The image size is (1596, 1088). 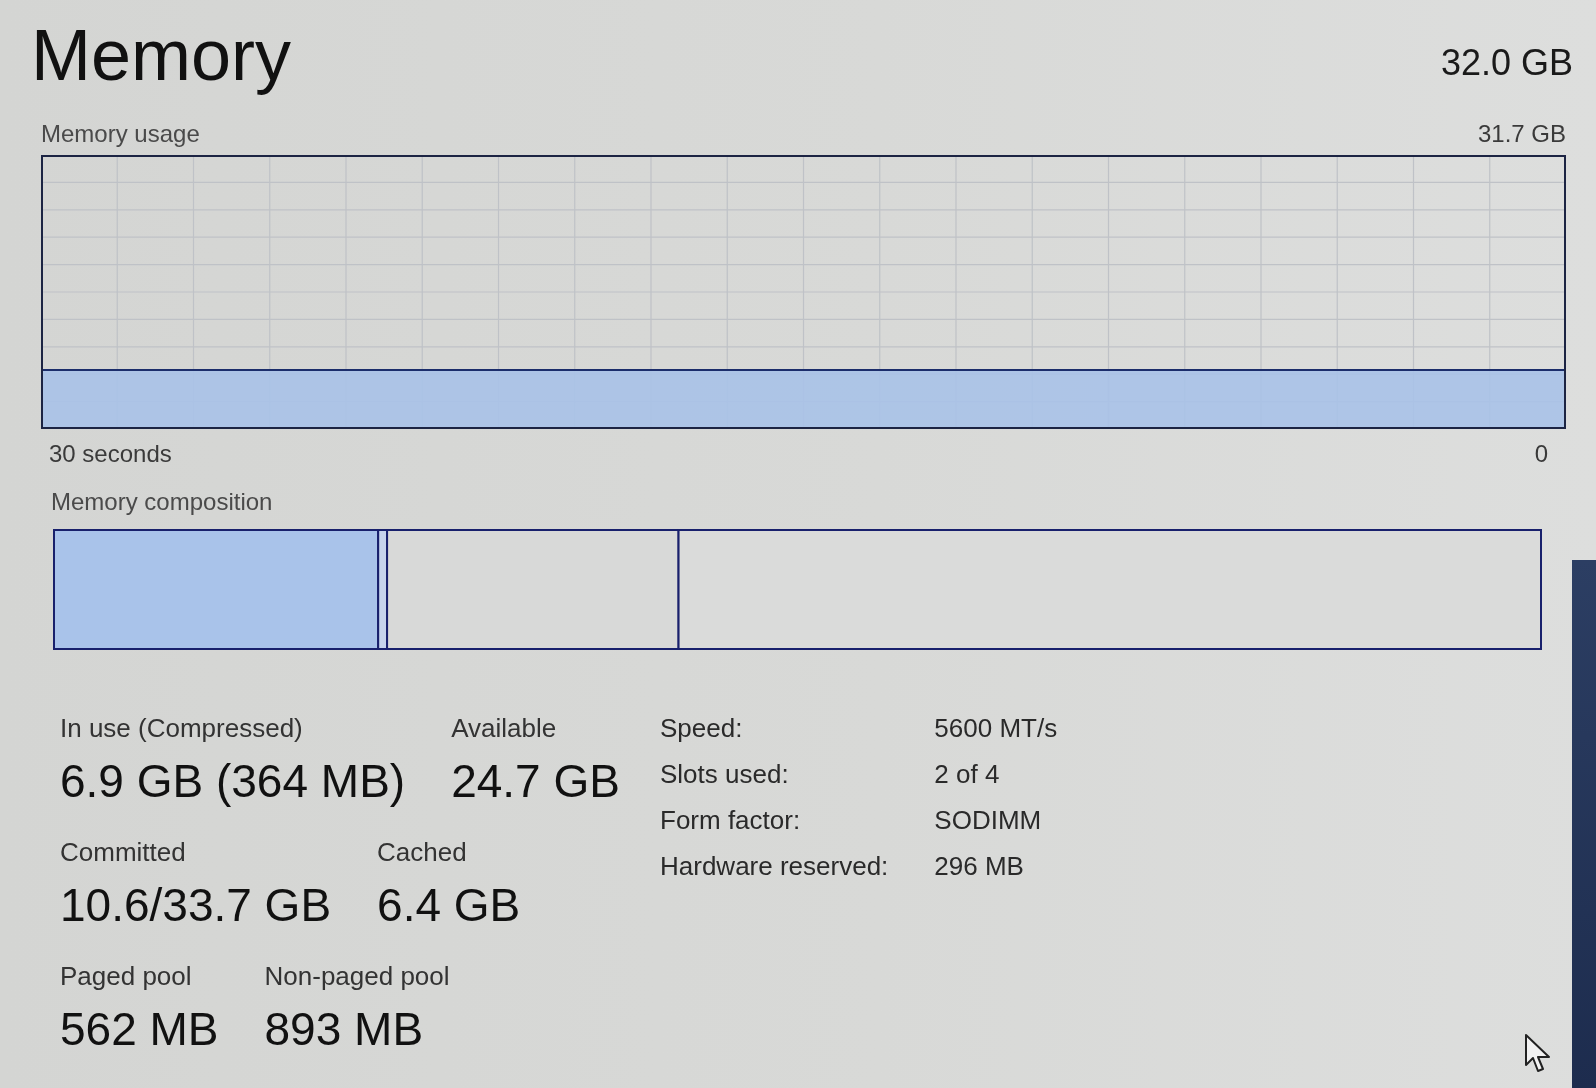 What do you see at coordinates (123, 852) in the screenshot?
I see `stat-label: Committed` at bounding box center [123, 852].